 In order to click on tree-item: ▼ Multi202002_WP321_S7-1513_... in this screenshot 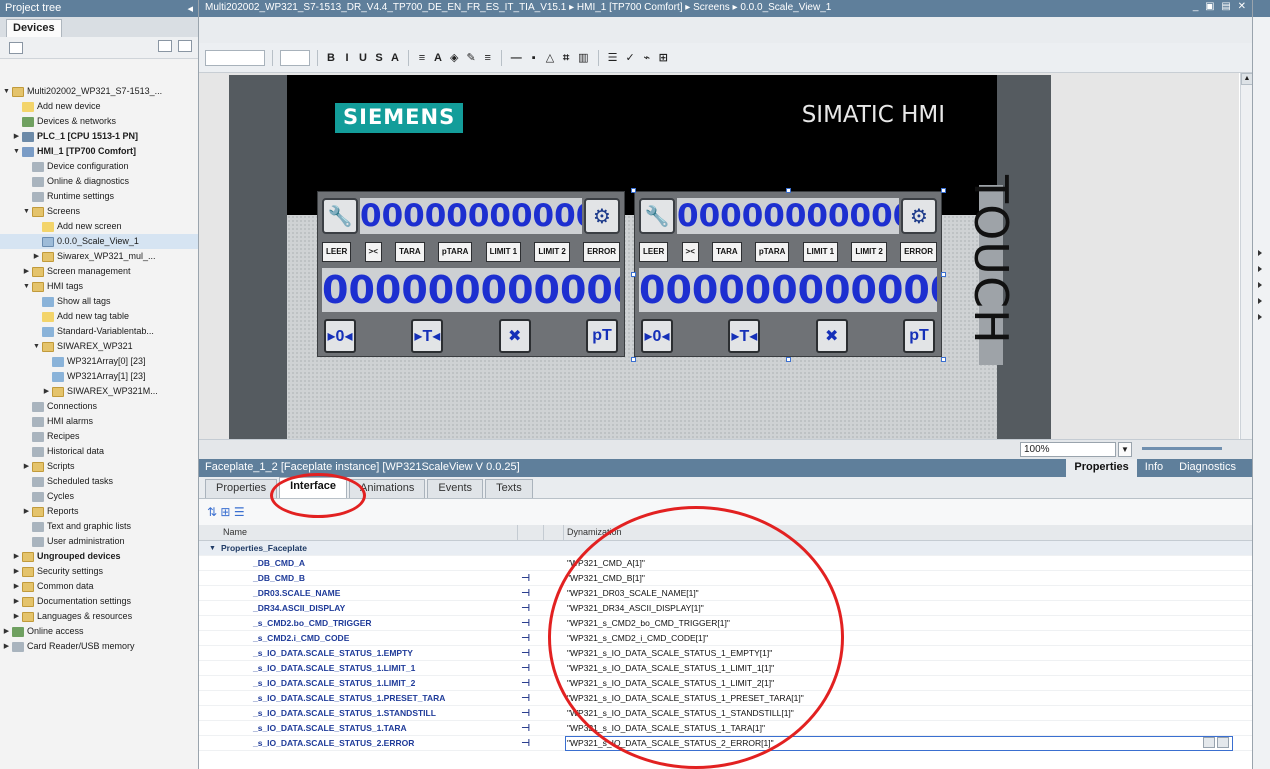, I will do `click(99, 91)`.